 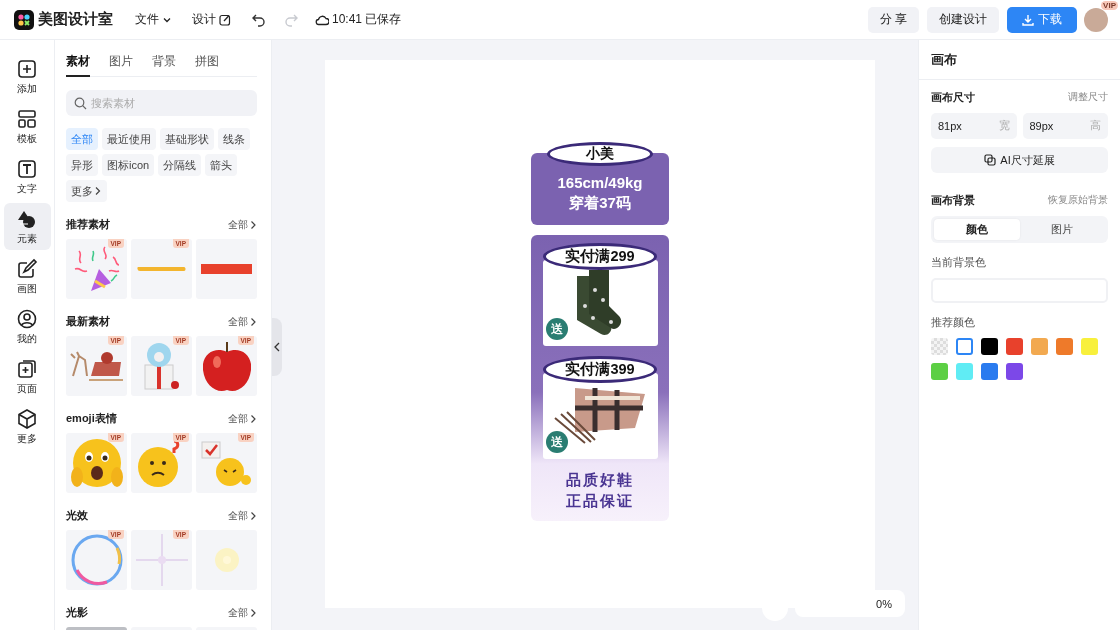 I want to click on panel-tab: 拼图, so click(x=207, y=64).